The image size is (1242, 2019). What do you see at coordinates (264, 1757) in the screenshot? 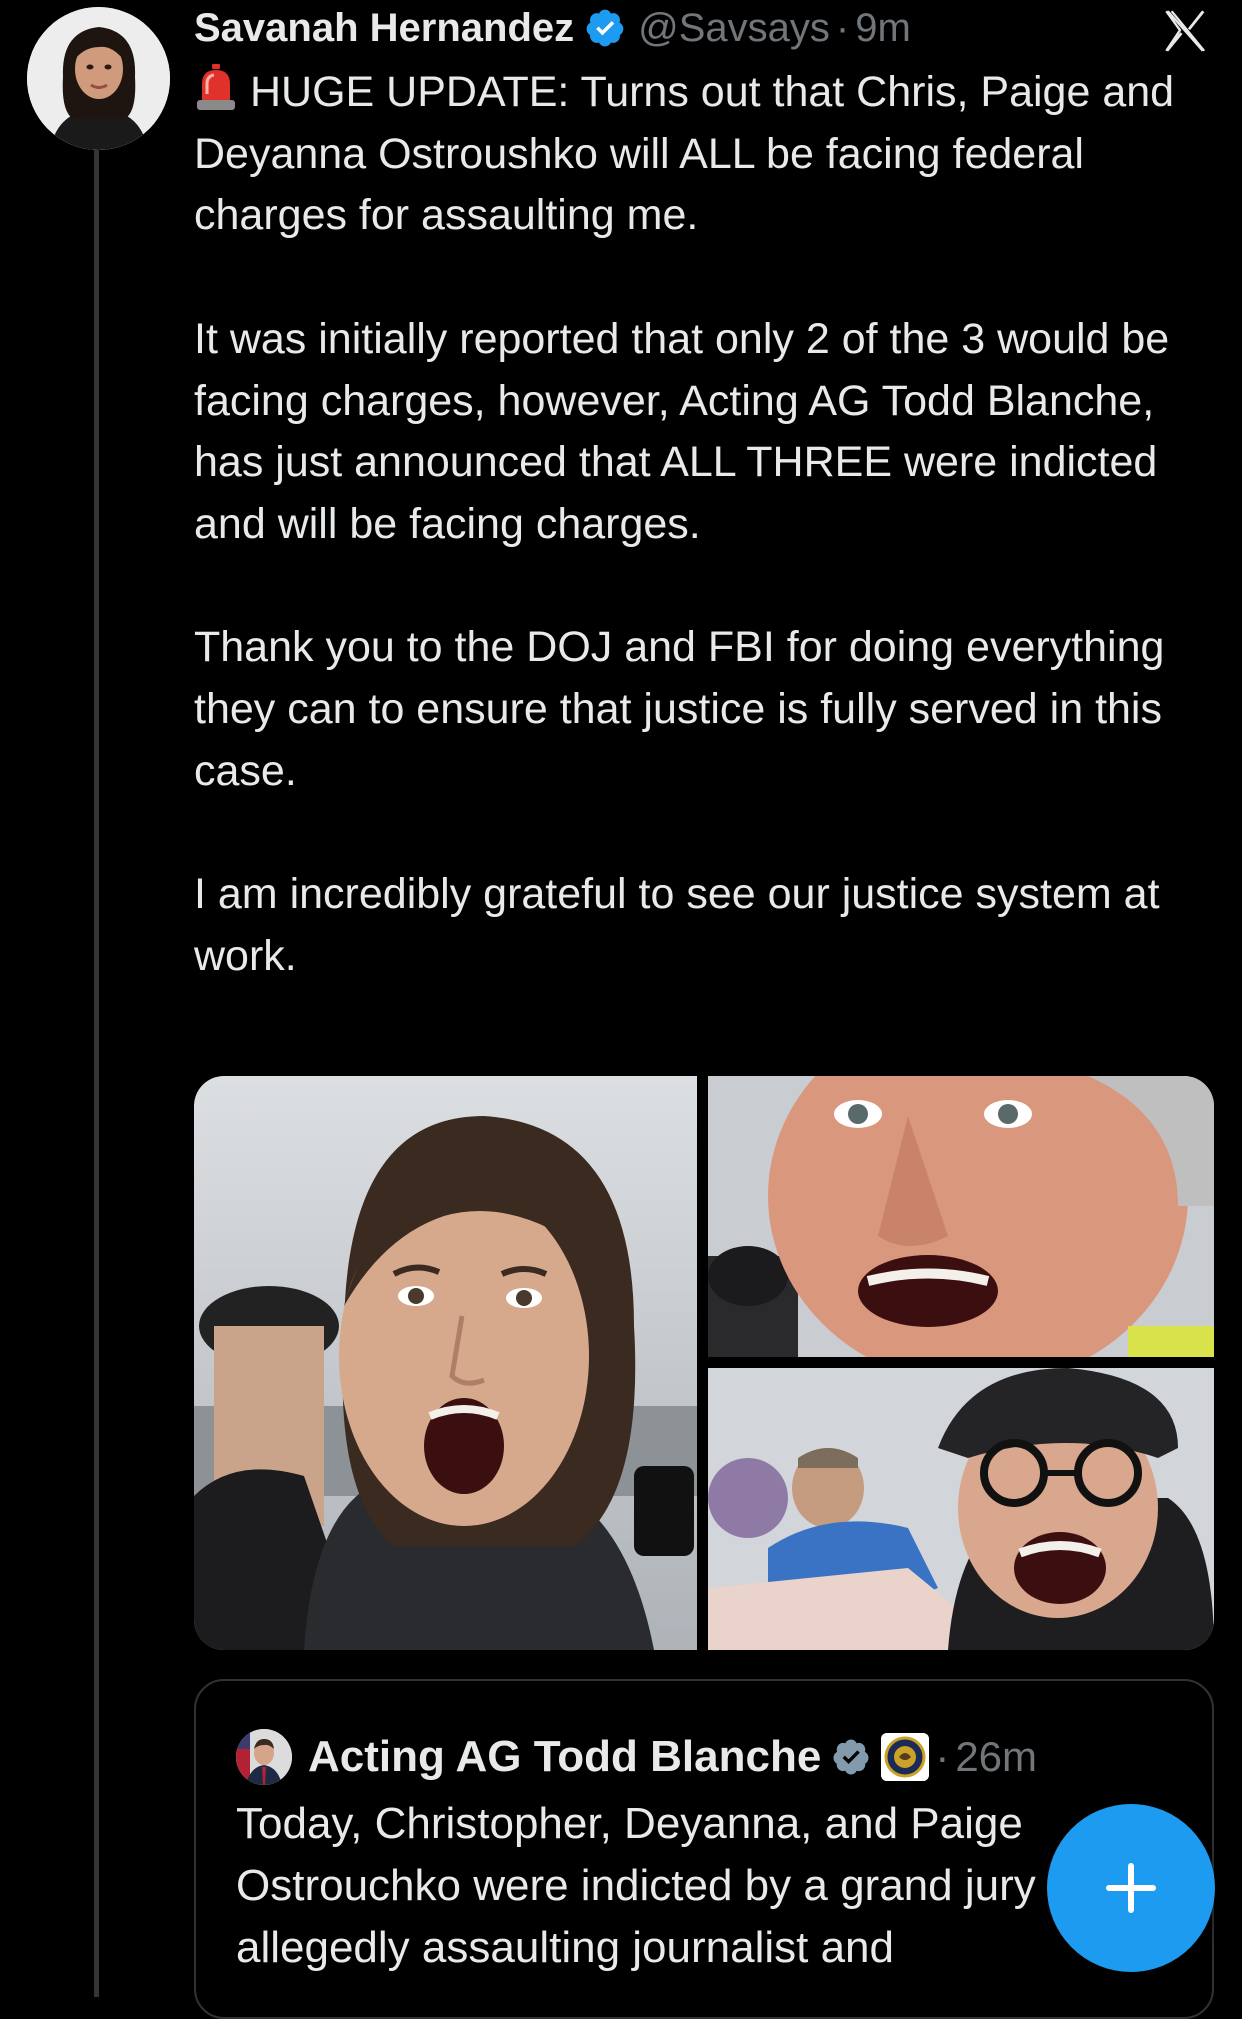
I see `quoted-author-avatar` at bounding box center [264, 1757].